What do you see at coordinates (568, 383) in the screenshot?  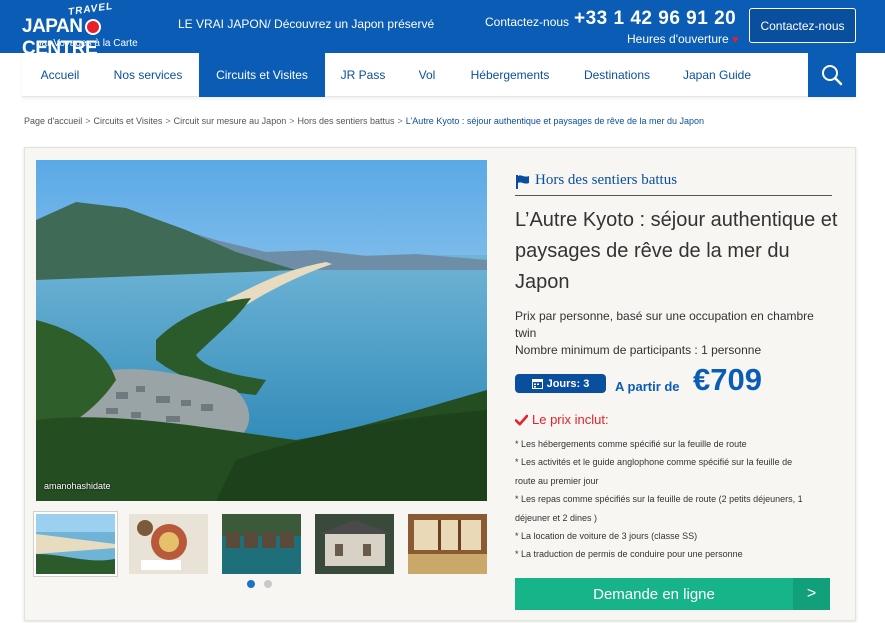 I see `days-label: Jours: 3` at bounding box center [568, 383].